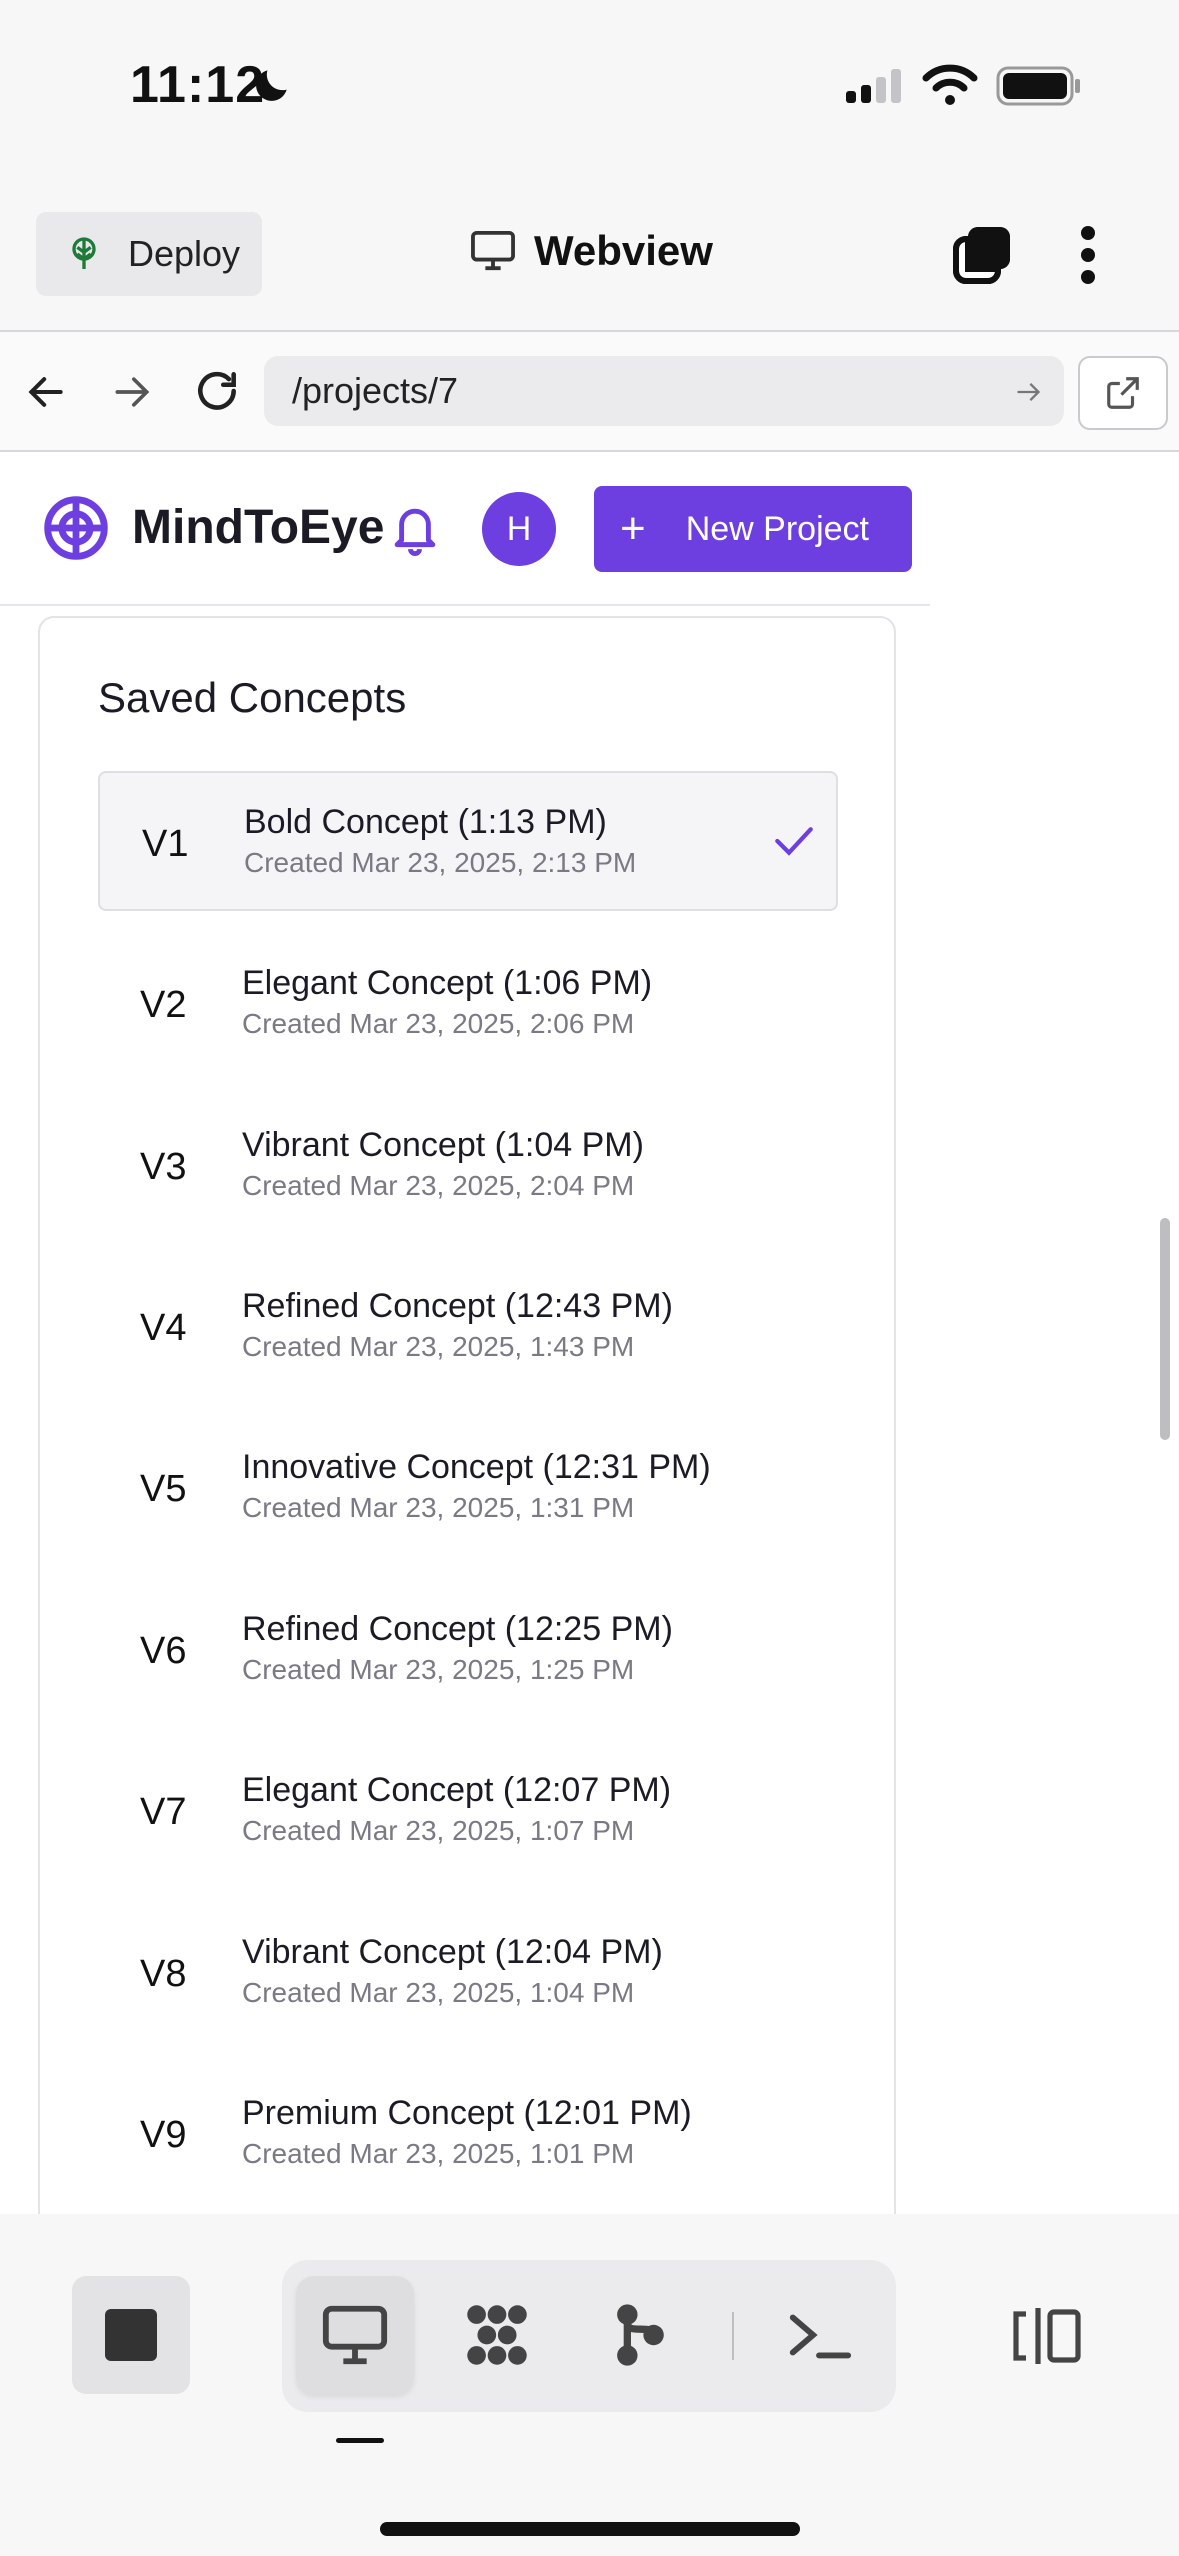 This screenshot has width=1179, height=2556. Describe the element at coordinates (1028, 392) in the screenshot. I see `go-arrow-icon` at that location.